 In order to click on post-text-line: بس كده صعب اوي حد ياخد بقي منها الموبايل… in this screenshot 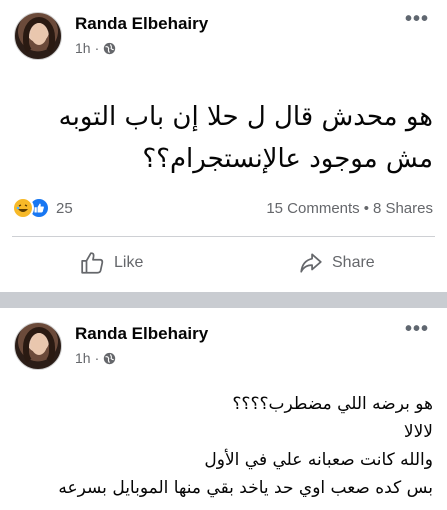, I will do `click(245, 488)`.